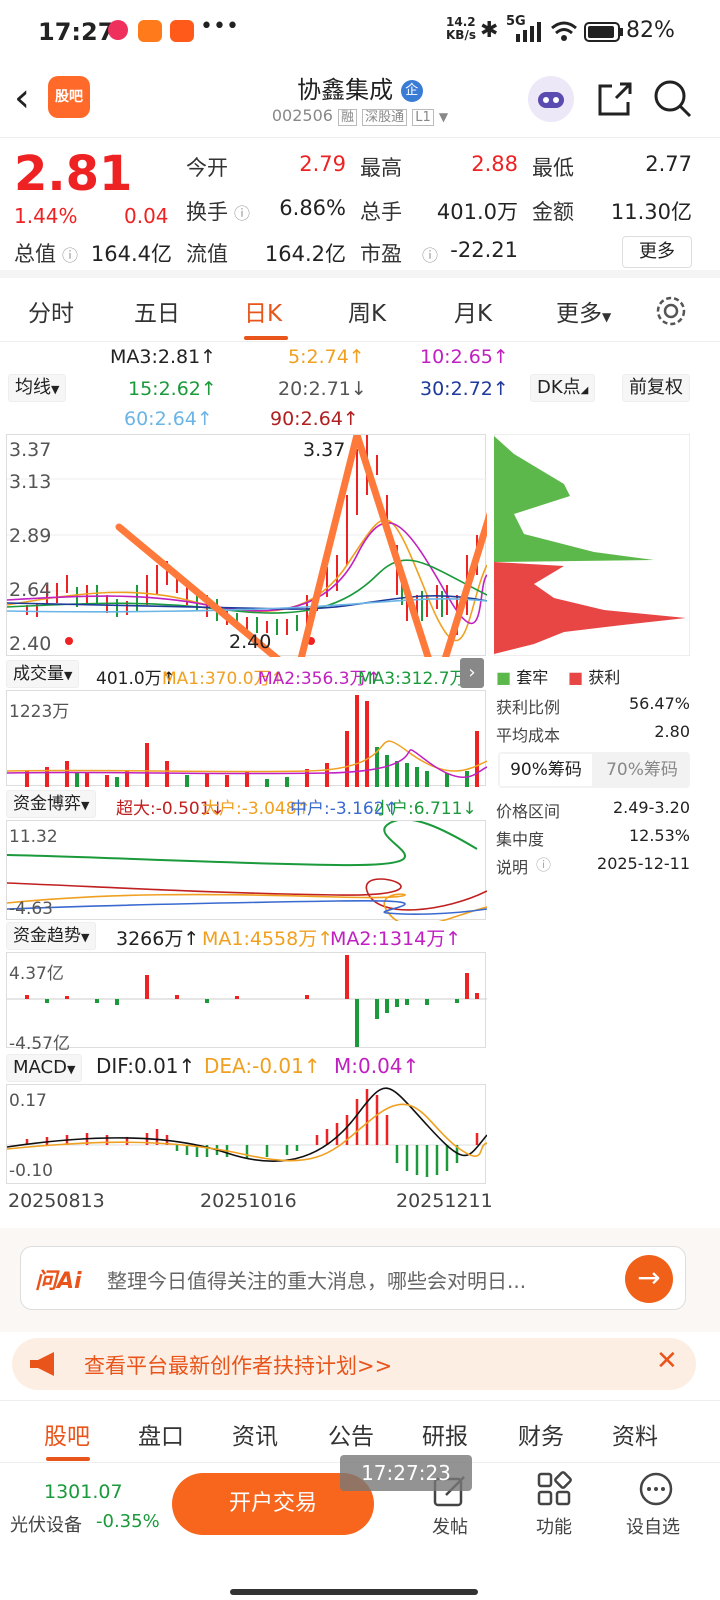  I want to click on k-y-label: 2.40, so click(30, 644).